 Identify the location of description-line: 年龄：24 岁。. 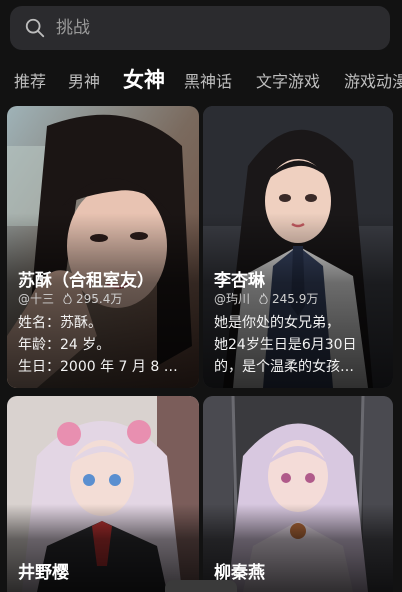
(64, 345).